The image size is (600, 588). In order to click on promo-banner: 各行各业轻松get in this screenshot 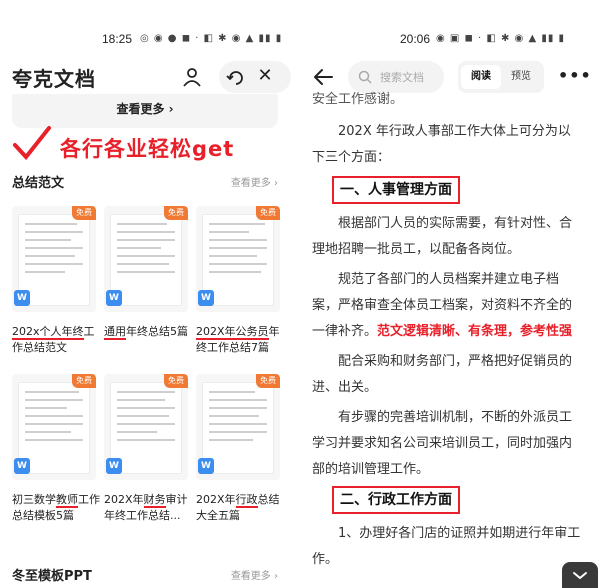, I will do `click(152, 145)`.